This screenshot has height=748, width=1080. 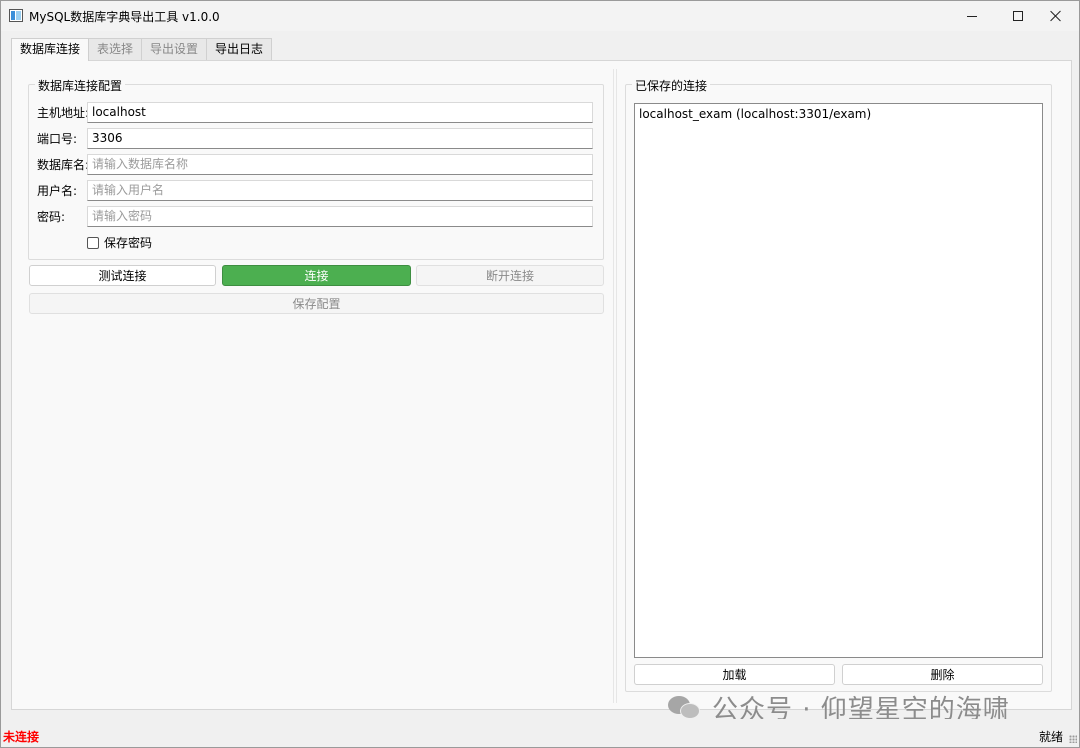 What do you see at coordinates (540, 16) in the screenshot?
I see `title-bar: MySQL数据库字典导出工具 v1.0.0` at bounding box center [540, 16].